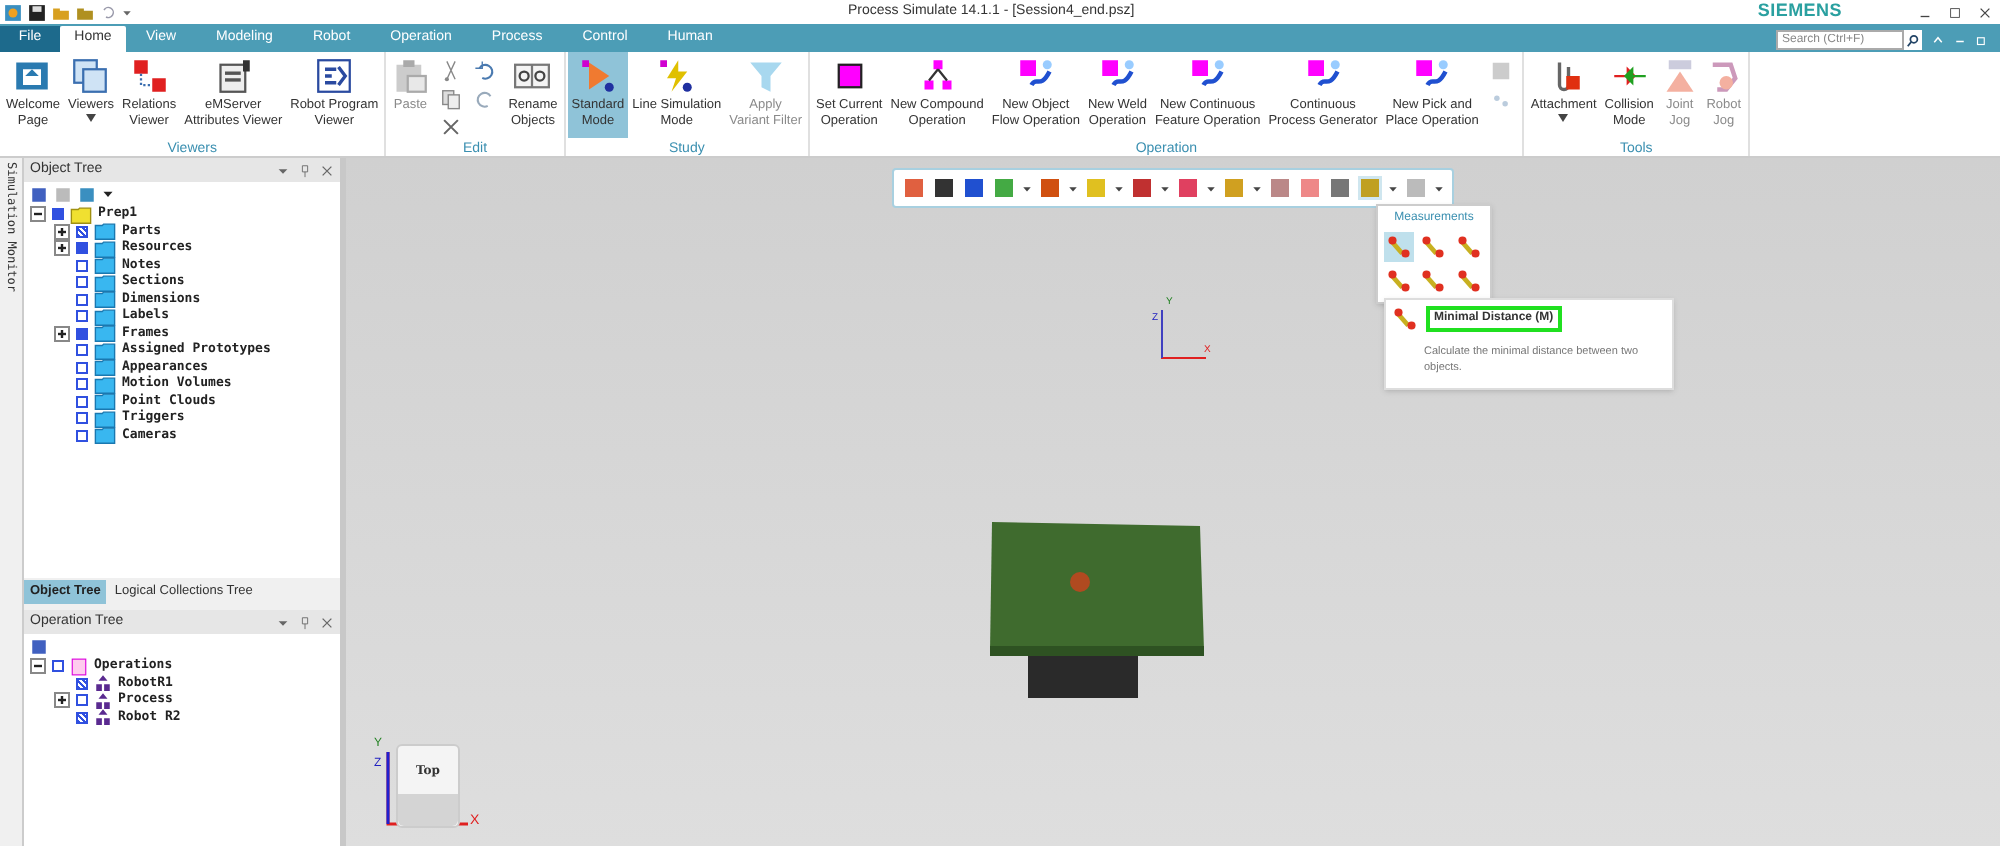 This screenshot has width=2000, height=846. I want to click on clipboard-icon, so click(410, 76).